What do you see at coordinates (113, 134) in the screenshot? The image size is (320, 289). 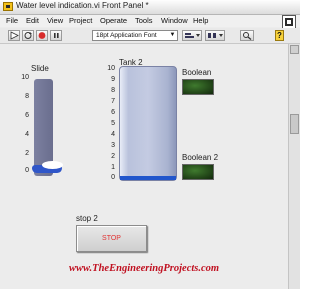 I see `tank-scale-tick: 4` at bounding box center [113, 134].